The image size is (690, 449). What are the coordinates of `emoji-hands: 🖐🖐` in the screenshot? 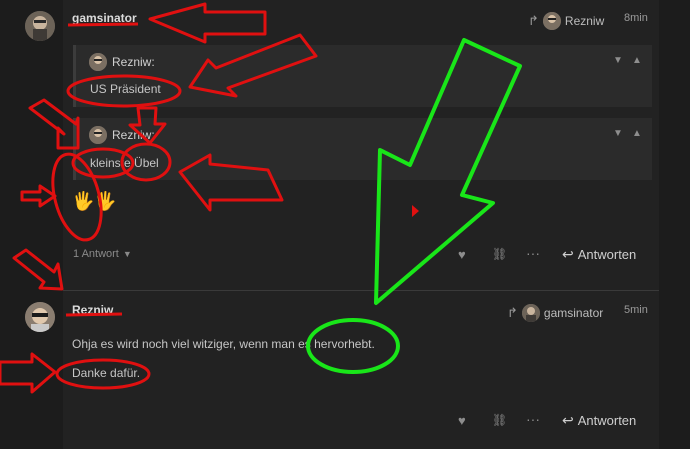 It's located at (94, 201).